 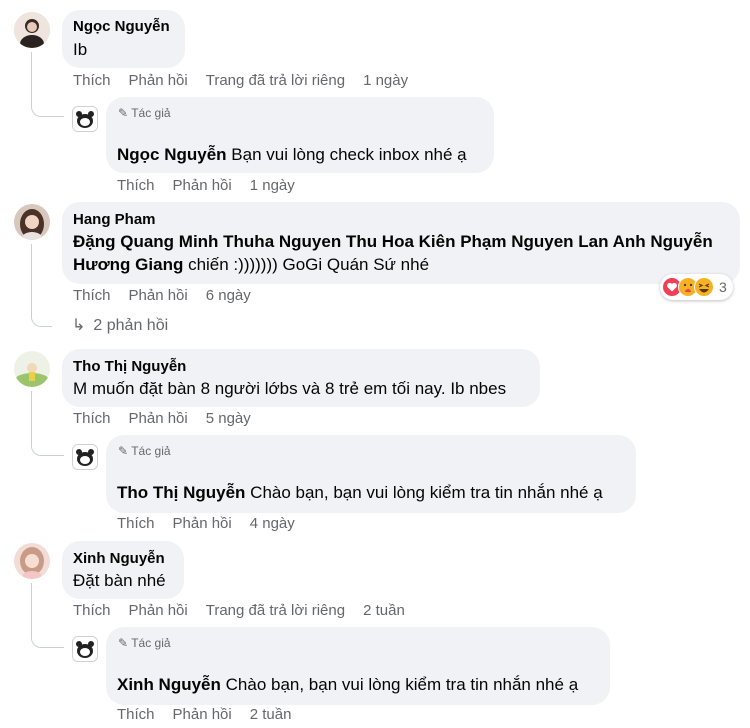 I want to click on timestamp: 5 ngày, so click(x=228, y=418).